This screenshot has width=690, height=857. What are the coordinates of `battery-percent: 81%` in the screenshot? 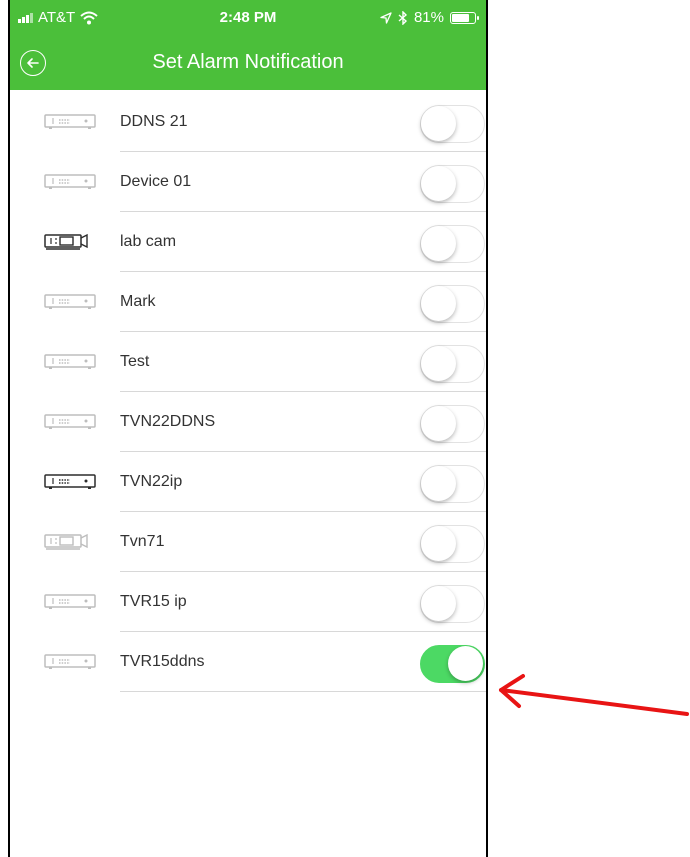 It's located at (428, 17).